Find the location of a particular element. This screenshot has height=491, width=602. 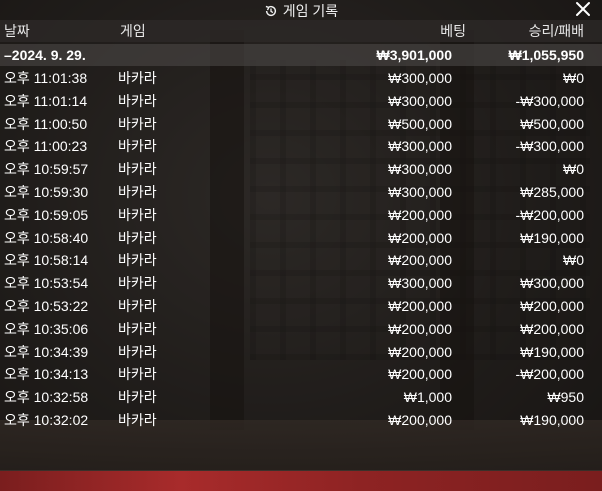

row-result: ₩950 is located at coordinates (565, 397).